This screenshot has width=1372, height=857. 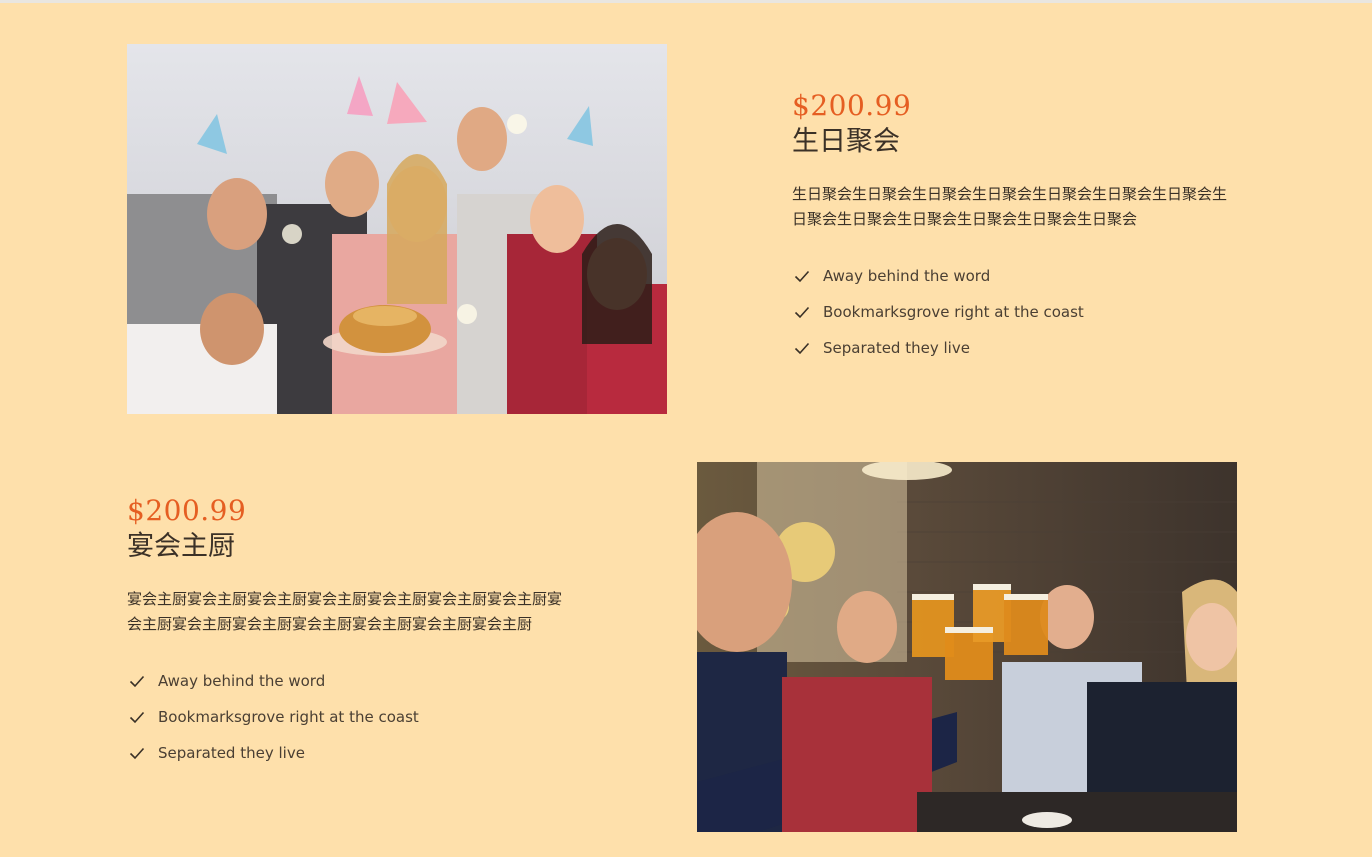 What do you see at coordinates (846, 141) in the screenshot?
I see `package-title: 生日聚会` at bounding box center [846, 141].